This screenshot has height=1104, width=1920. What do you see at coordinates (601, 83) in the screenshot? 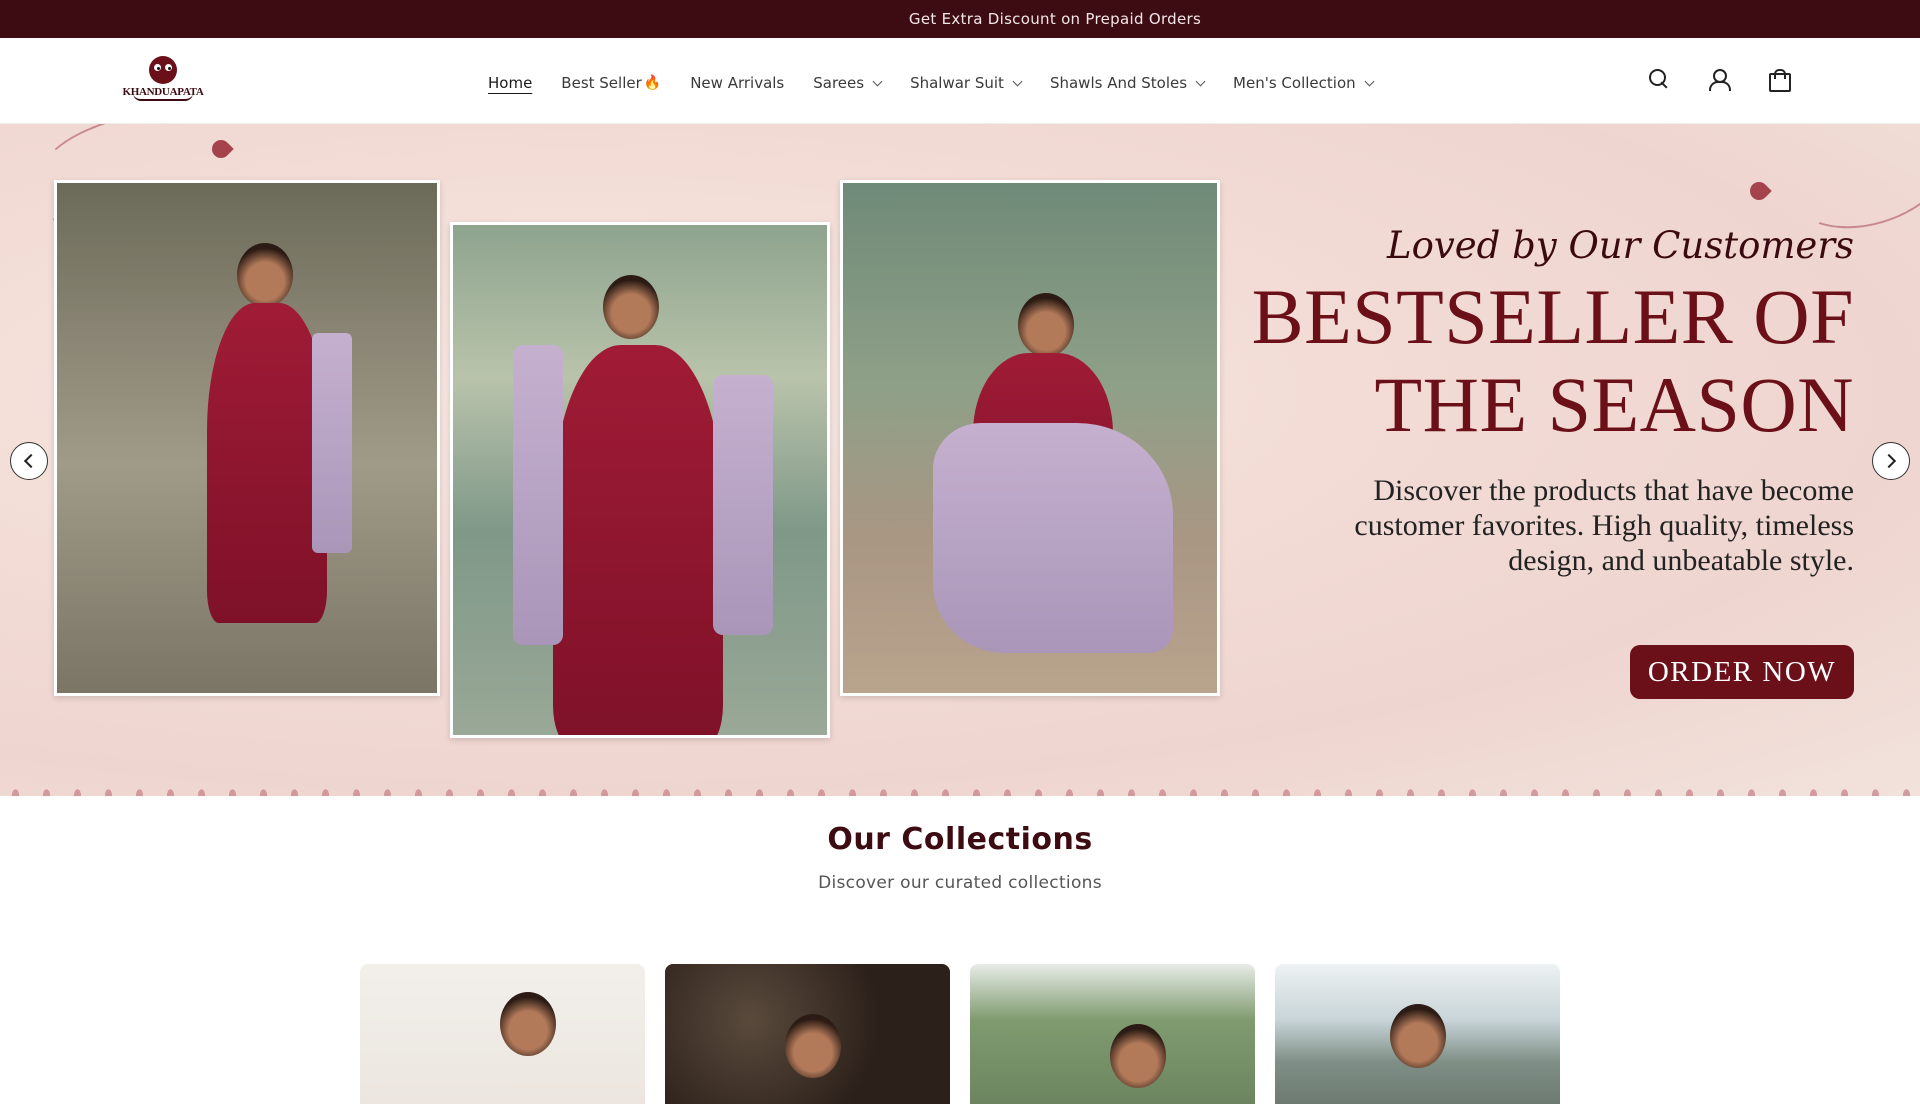
I see `nav-label: Best Seller` at bounding box center [601, 83].